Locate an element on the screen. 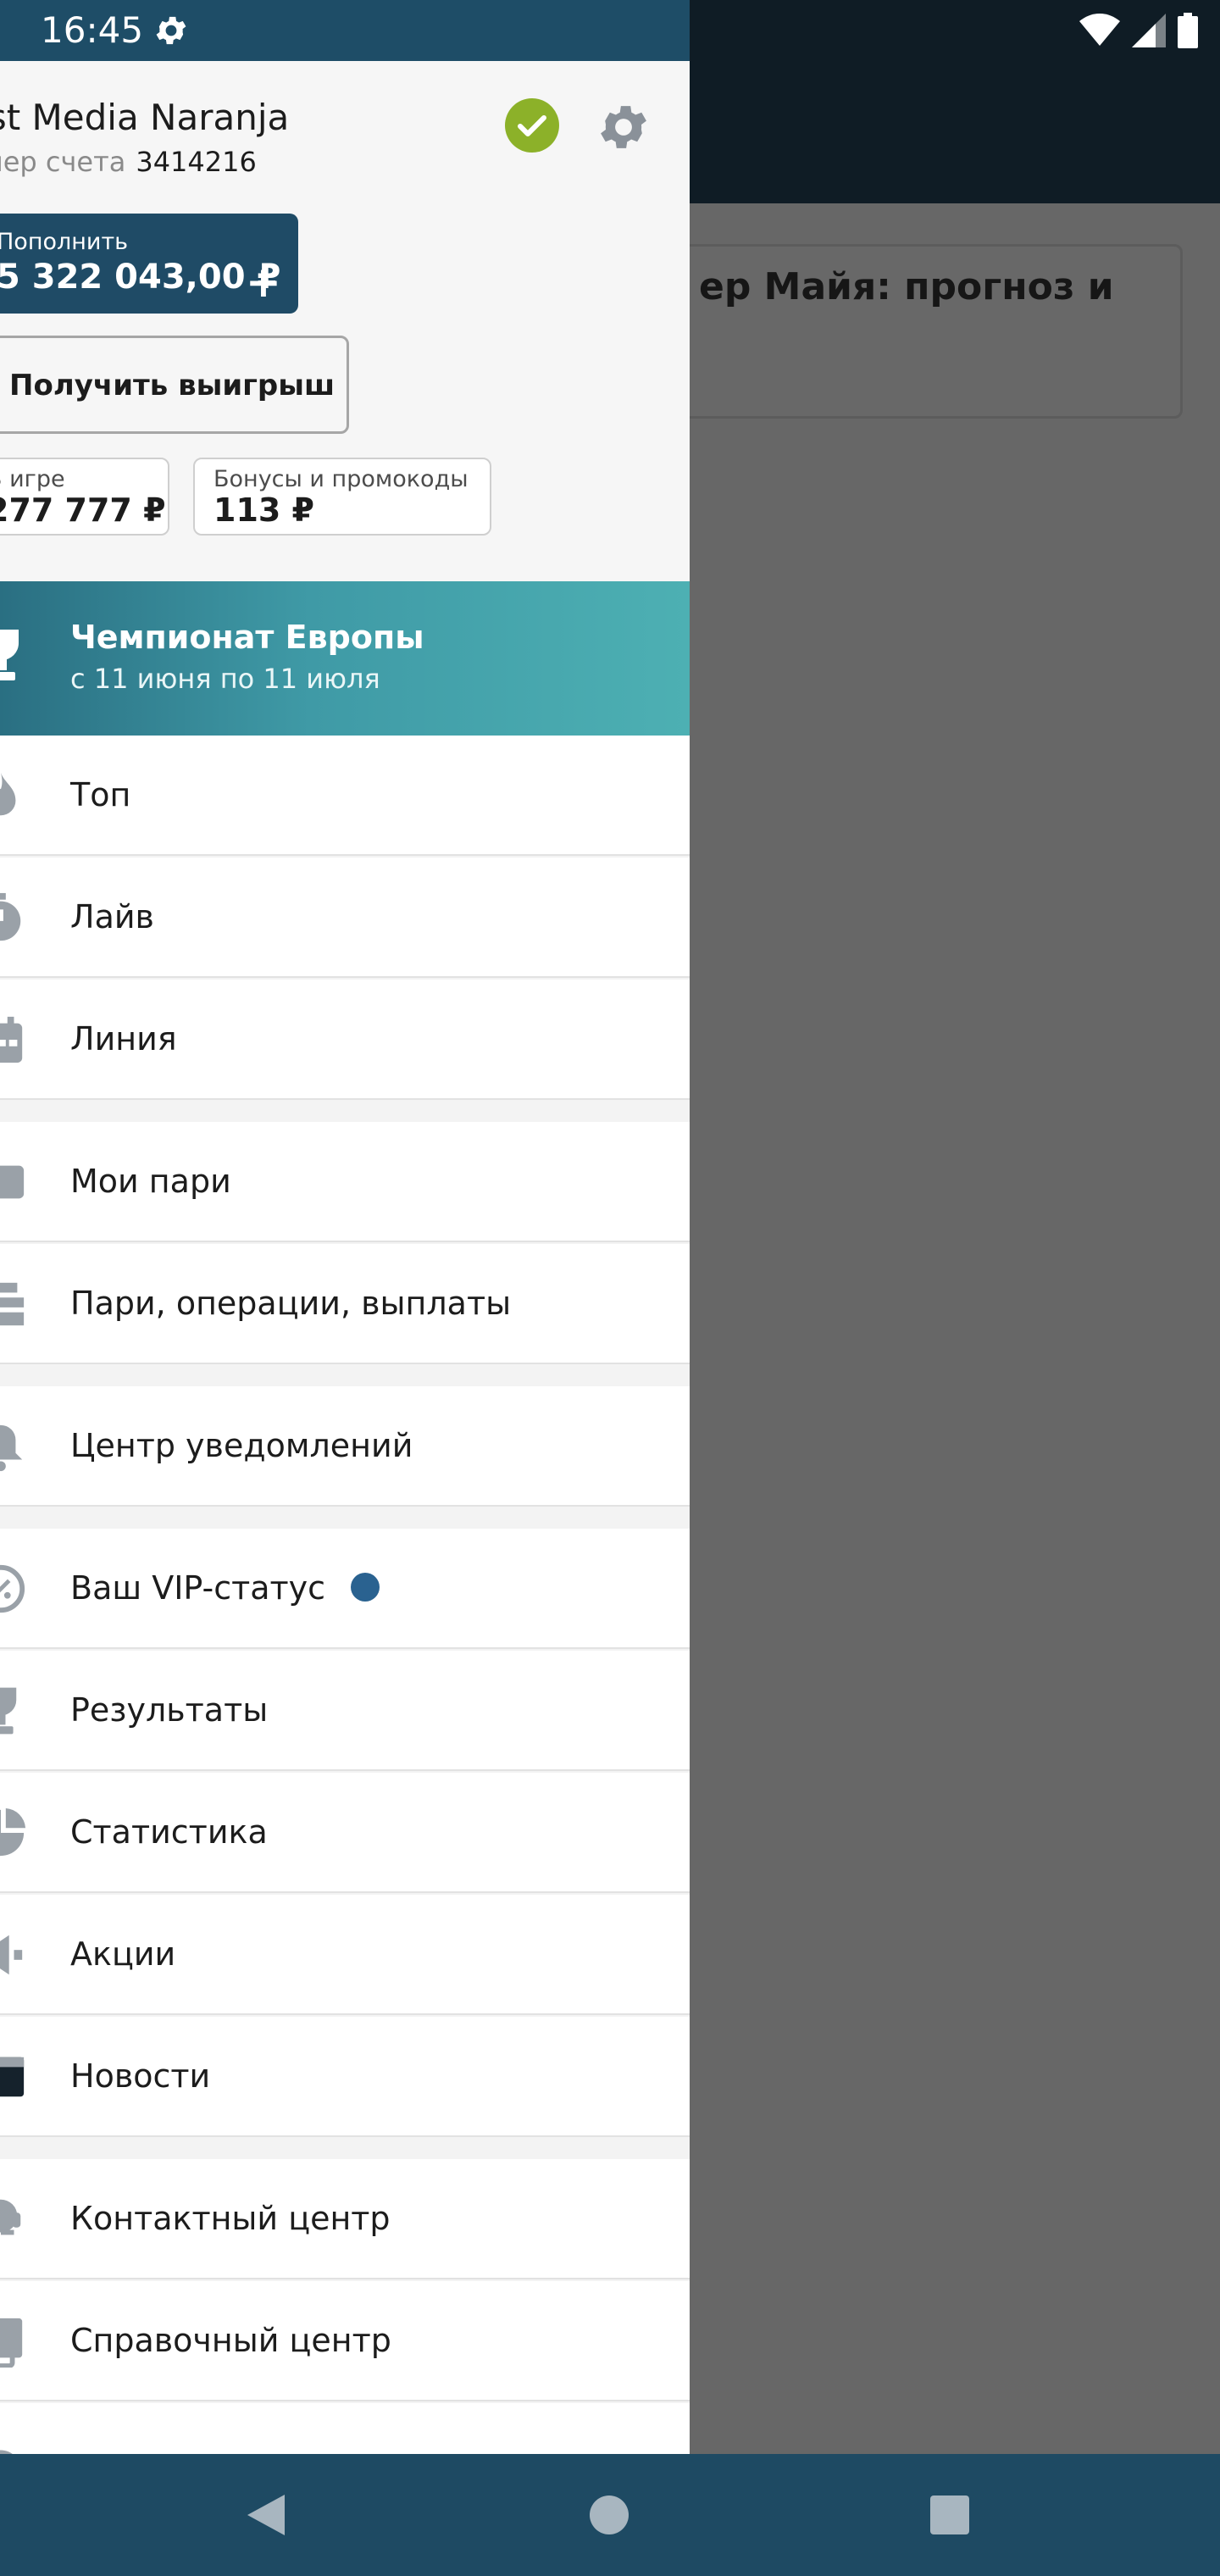 Image resolution: width=1220 pixels, height=2576 pixels. stopwatch-icon is located at coordinates (10, 916).